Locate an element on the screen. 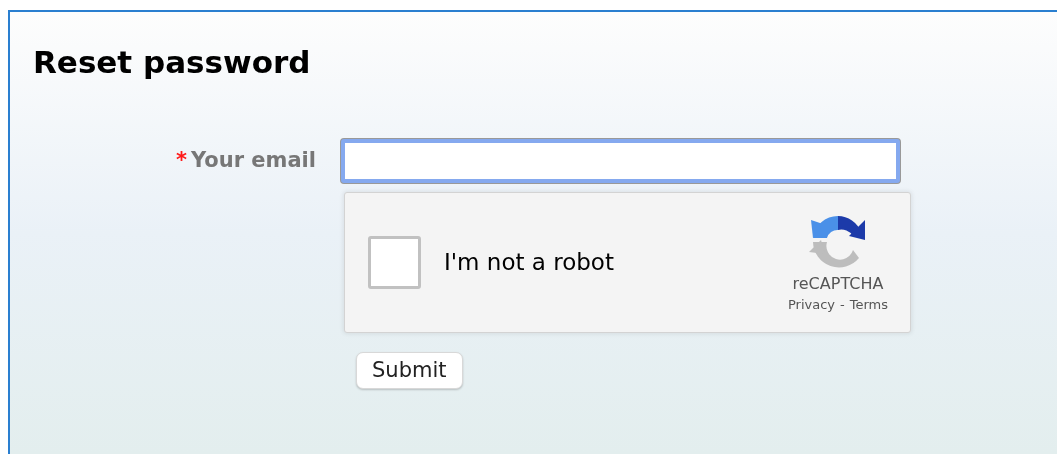 Image resolution: width=1057 pixels, height=454 pixels. terms-link: Terms is located at coordinates (868, 304).